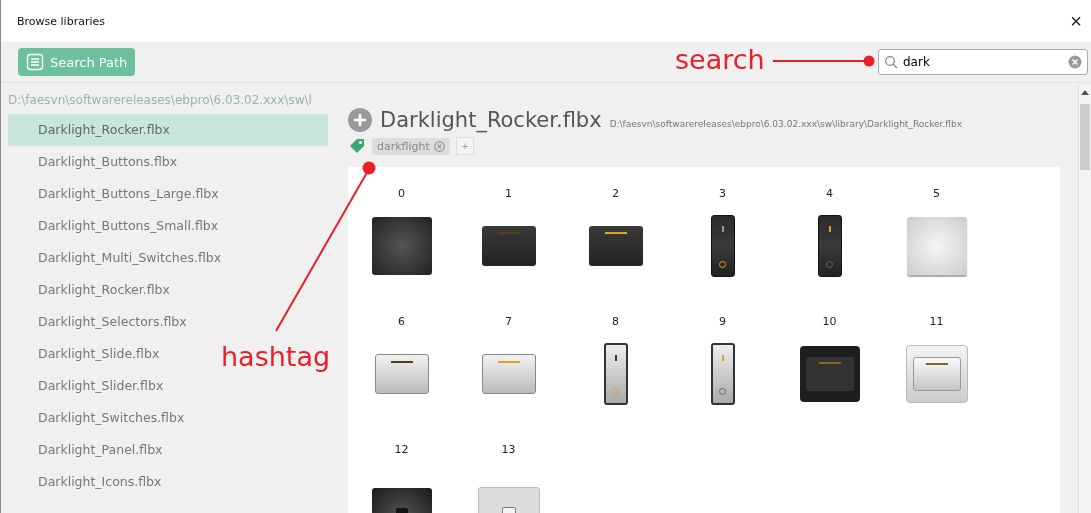 The width and height of the screenshot is (1091, 513). I want to click on window-title: Browse libraries, so click(61, 21).